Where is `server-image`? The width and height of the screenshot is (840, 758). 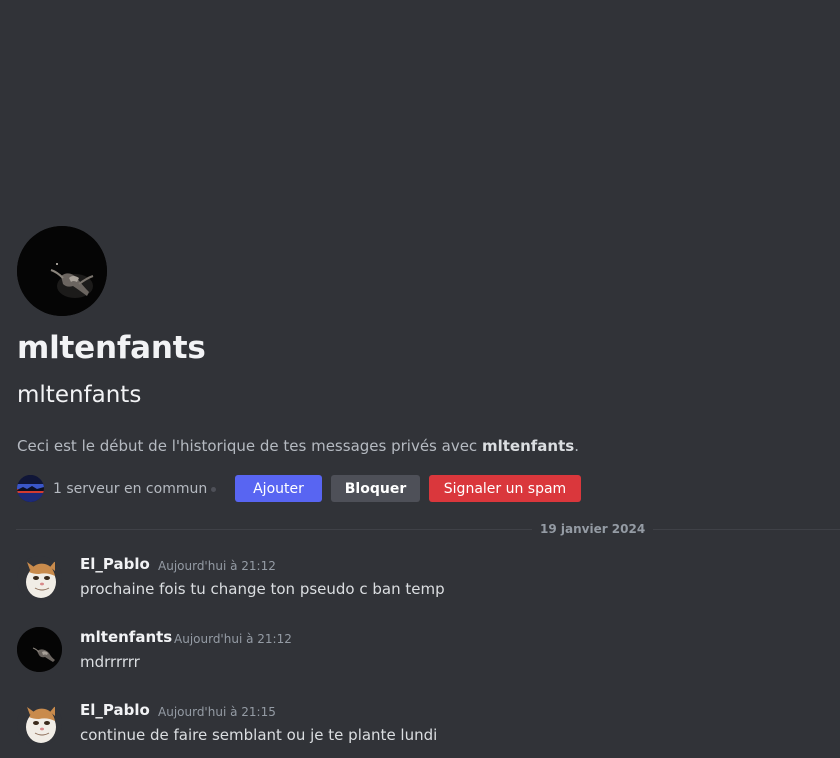 server-image is located at coordinates (30, 488).